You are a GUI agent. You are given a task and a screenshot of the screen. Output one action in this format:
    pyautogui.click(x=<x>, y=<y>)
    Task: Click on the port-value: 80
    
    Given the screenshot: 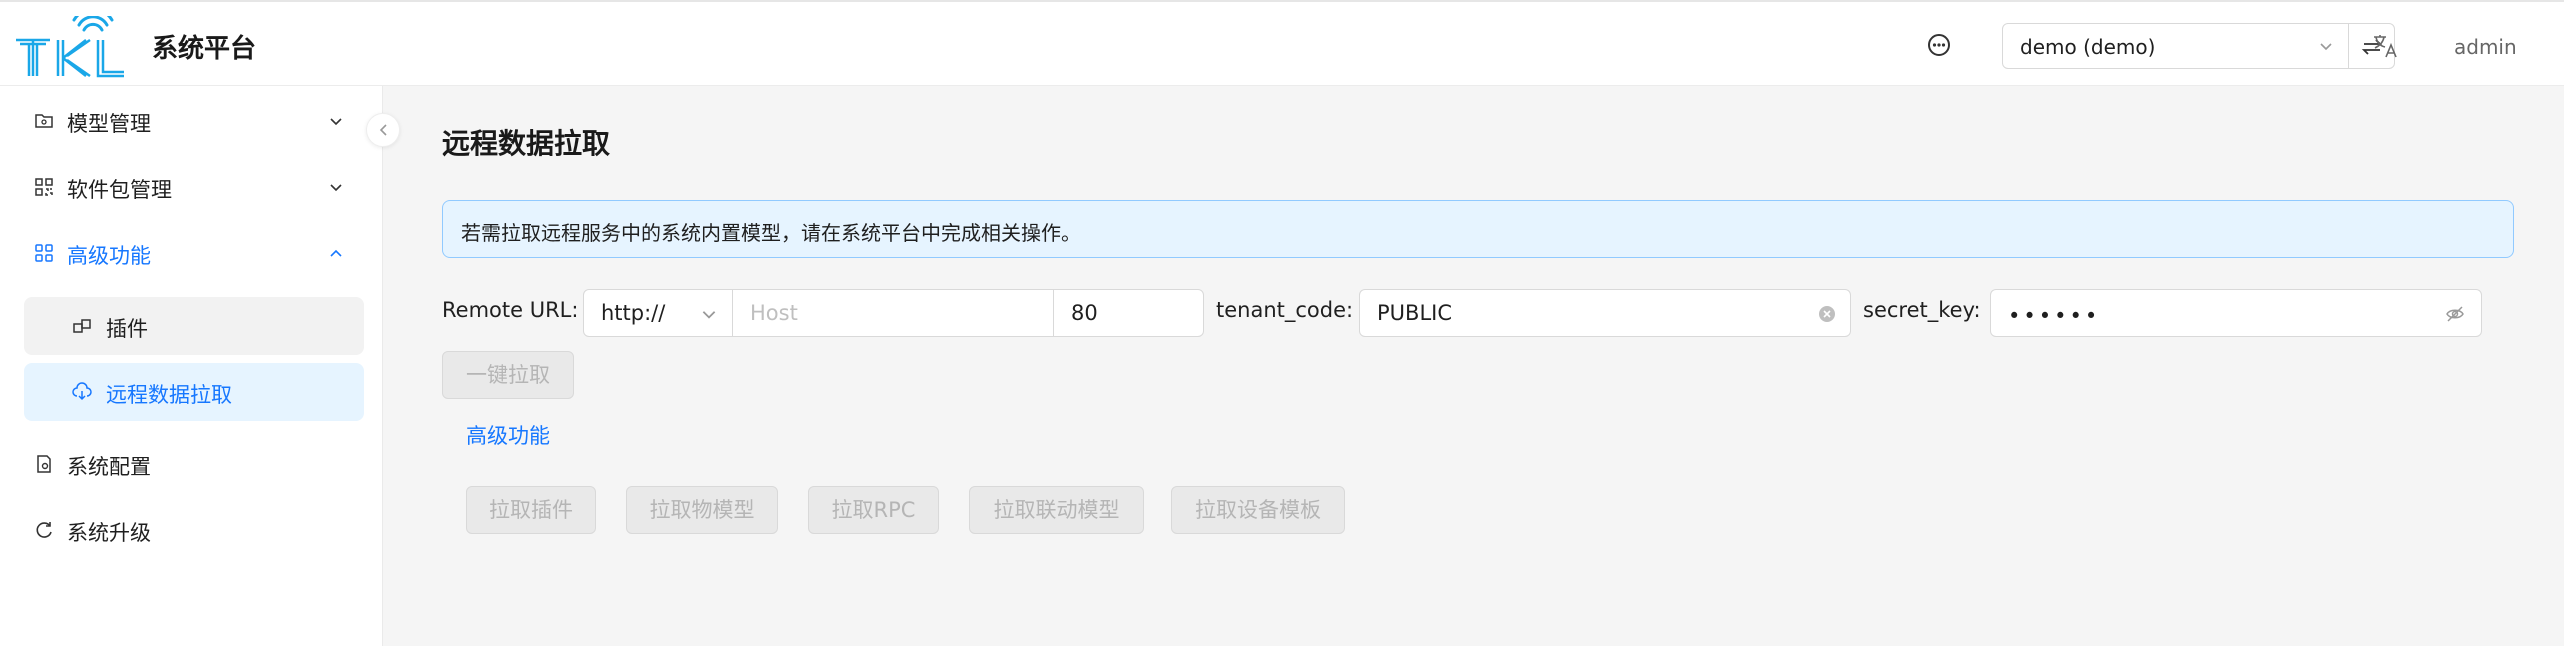 What is the action you would take?
    pyautogui.click(x=1084, y=313)
    